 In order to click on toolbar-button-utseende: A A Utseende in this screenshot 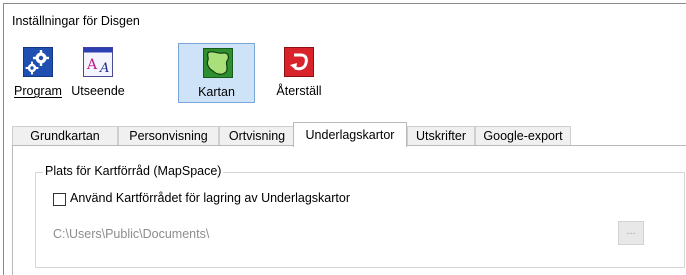, I will do `click(98, 73)`.